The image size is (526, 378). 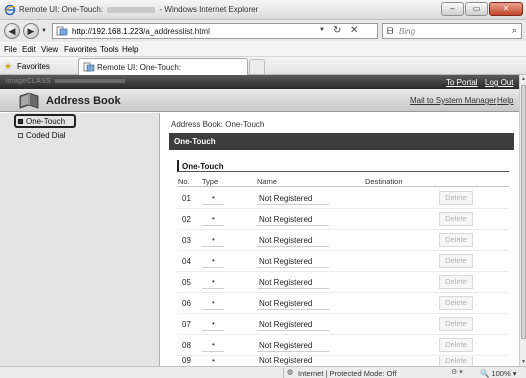 I want to click on back-arrow-icon: ◀, so click(x=12, y=31).